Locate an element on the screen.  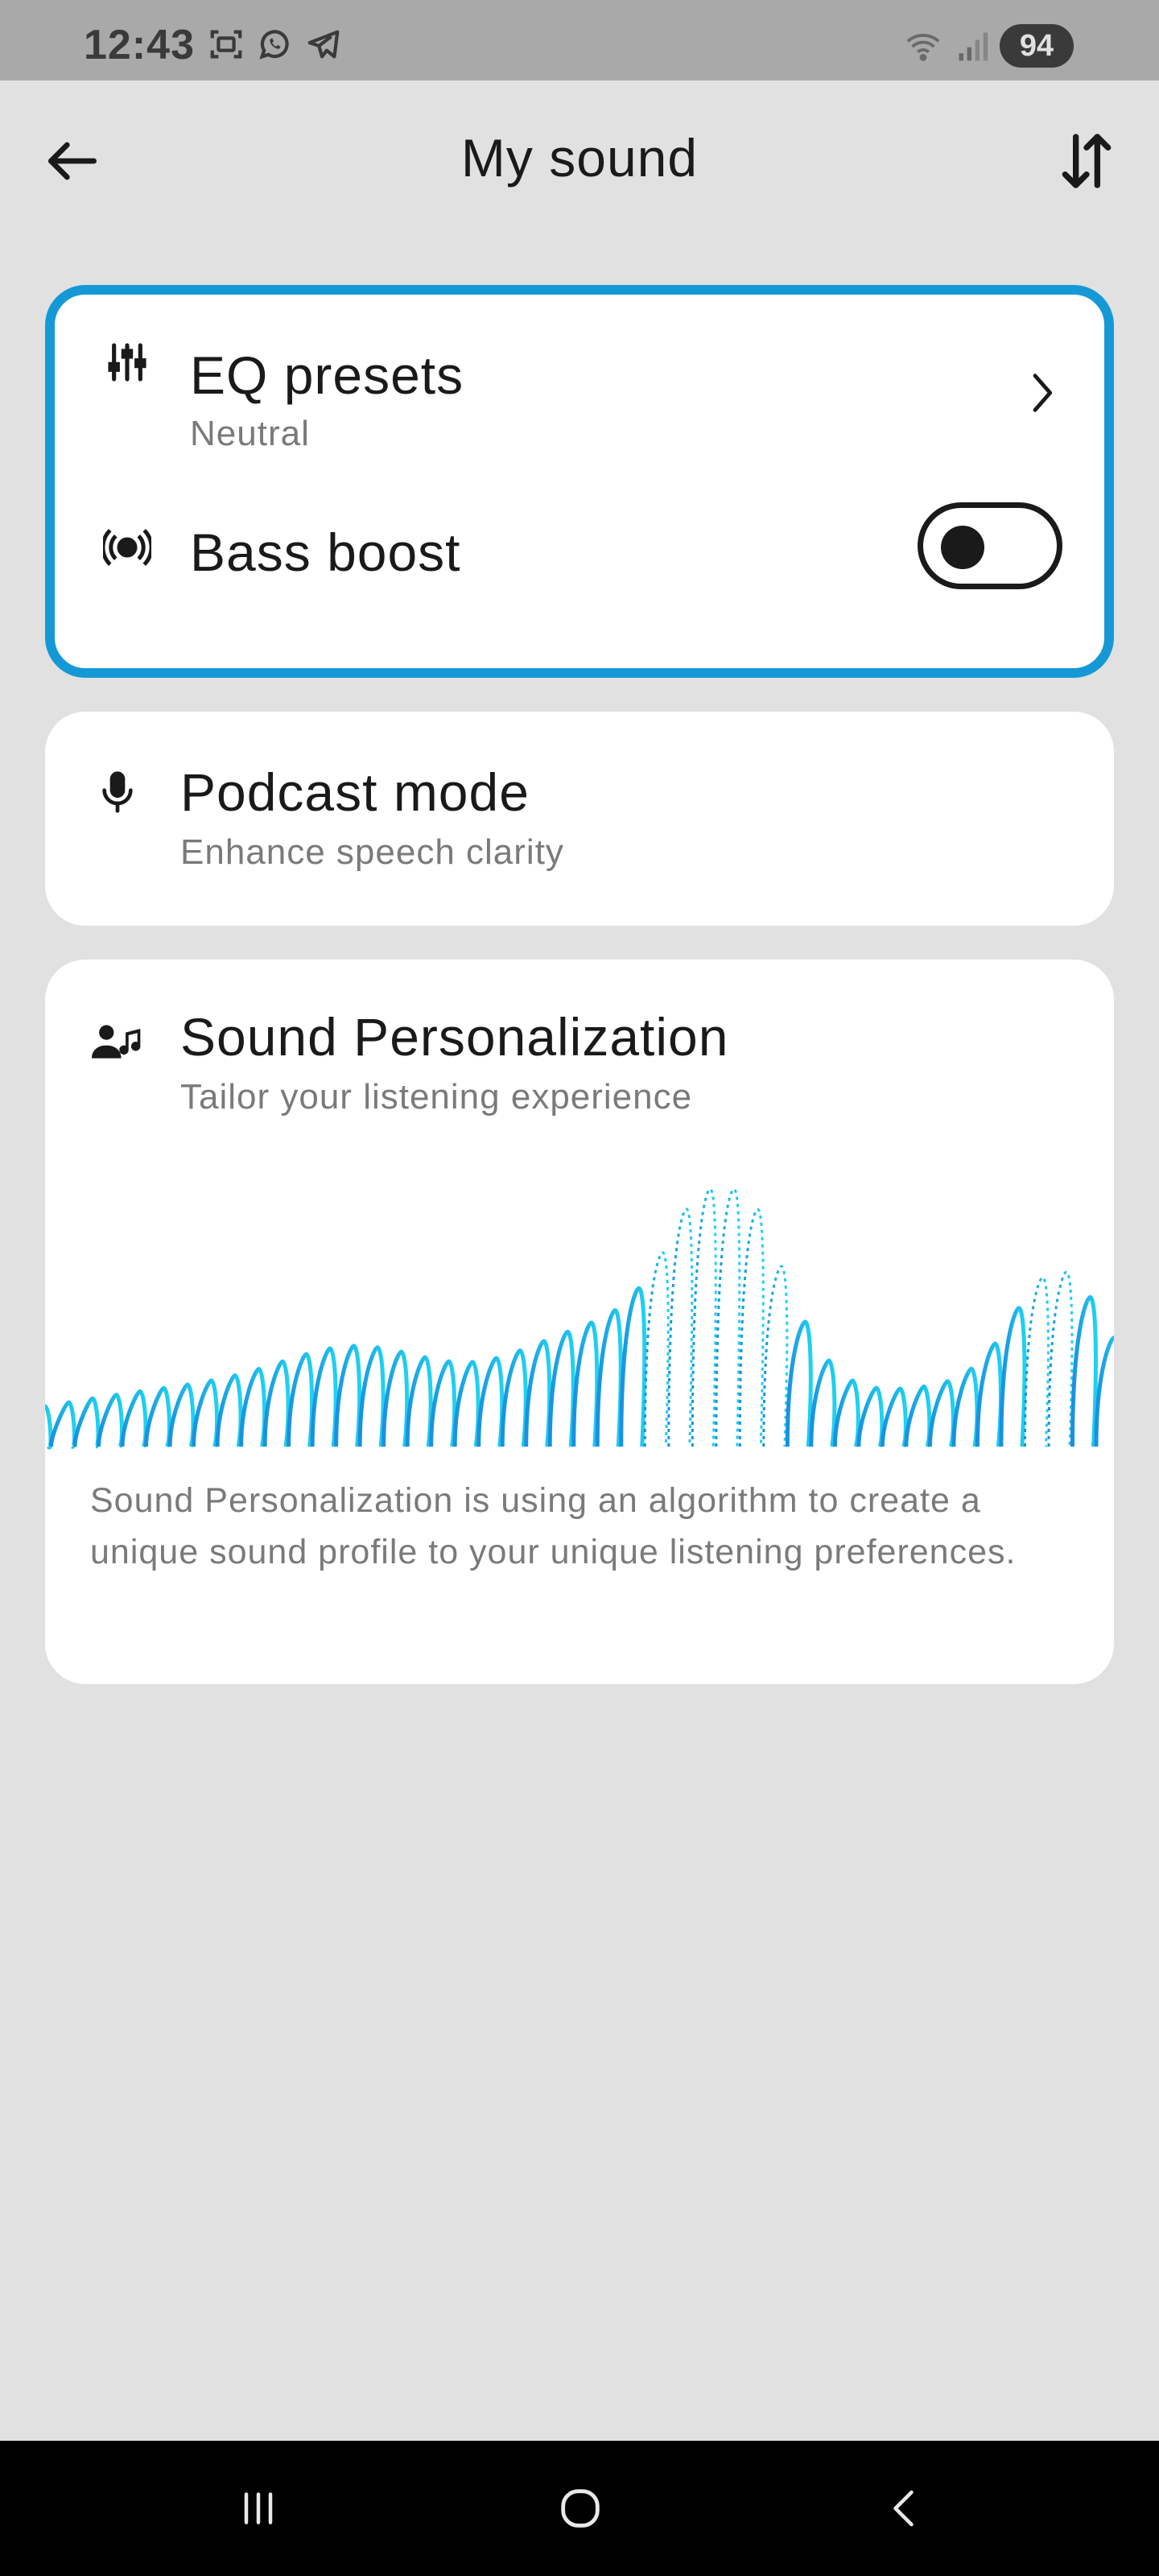
sliders-icon is located at coordinates (127, 362).